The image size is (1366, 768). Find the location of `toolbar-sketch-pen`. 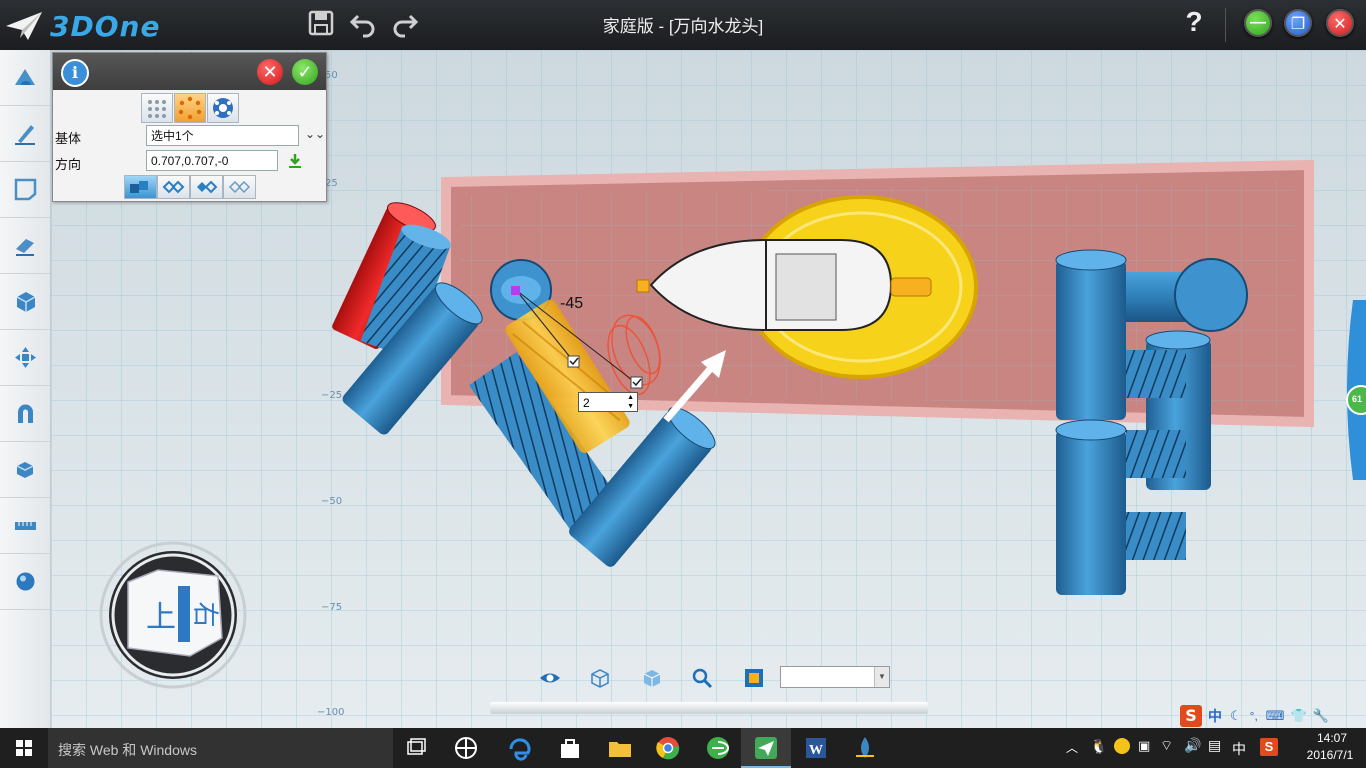

toolbar-sketch-pen is located at coordinates (25, 134).